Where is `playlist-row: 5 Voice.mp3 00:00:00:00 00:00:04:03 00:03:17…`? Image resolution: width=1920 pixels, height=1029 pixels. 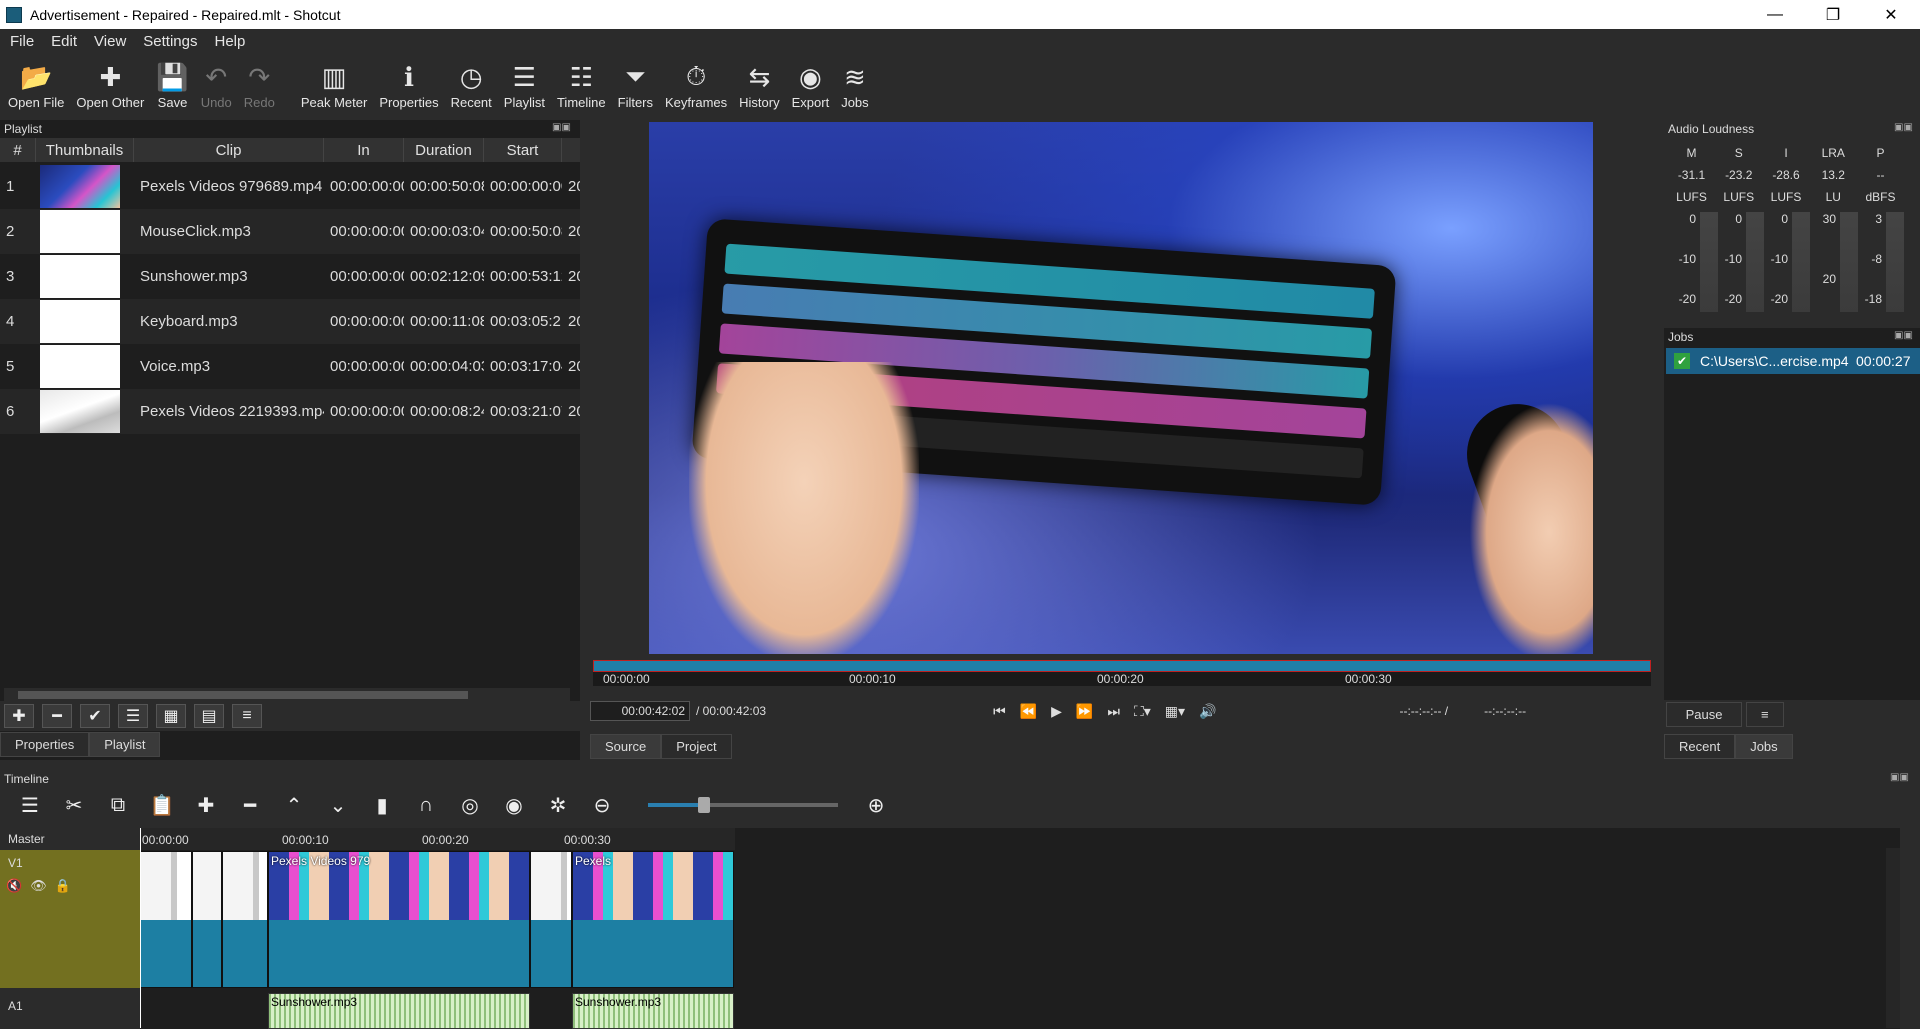
playlist-row: 5 Voice.mp3 00:00:00:00 00:00:04:03 00:03:17… is located at coordinates (290, 366).